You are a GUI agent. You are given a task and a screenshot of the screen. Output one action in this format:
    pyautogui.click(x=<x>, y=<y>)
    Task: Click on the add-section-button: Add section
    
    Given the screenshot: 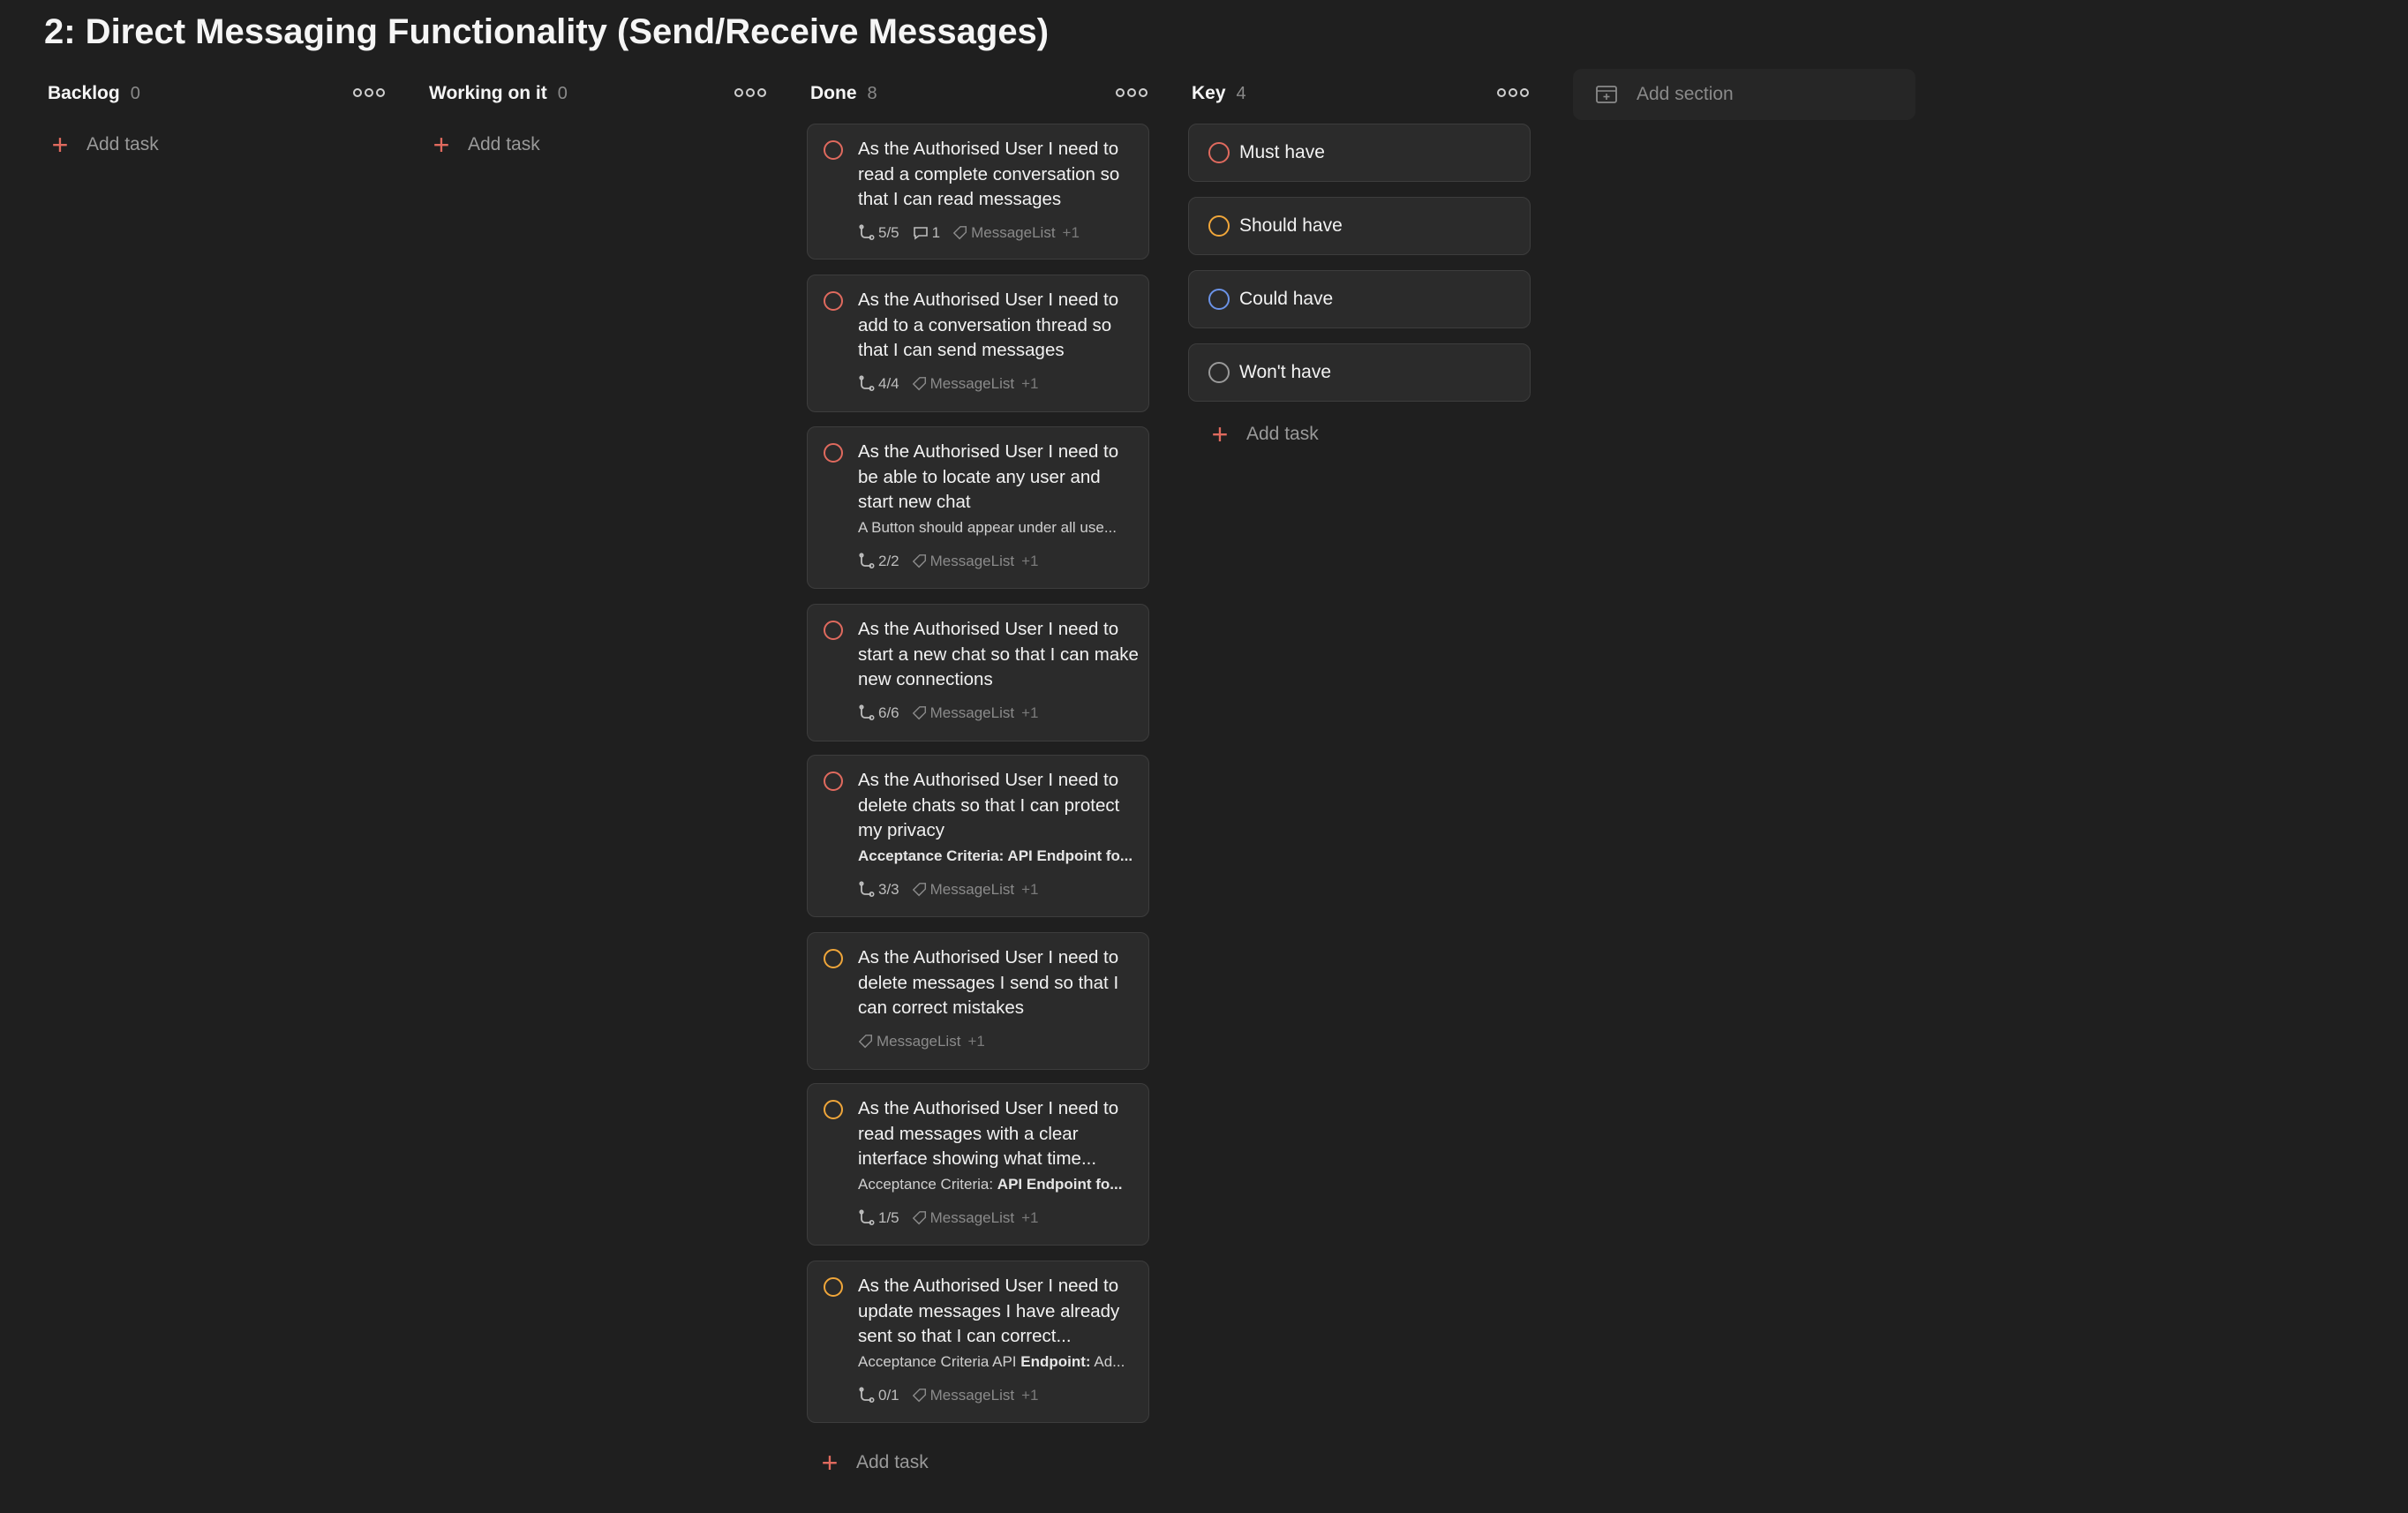 What is the action you would take?
    pyautogui.click(x=1744, y=95)
    